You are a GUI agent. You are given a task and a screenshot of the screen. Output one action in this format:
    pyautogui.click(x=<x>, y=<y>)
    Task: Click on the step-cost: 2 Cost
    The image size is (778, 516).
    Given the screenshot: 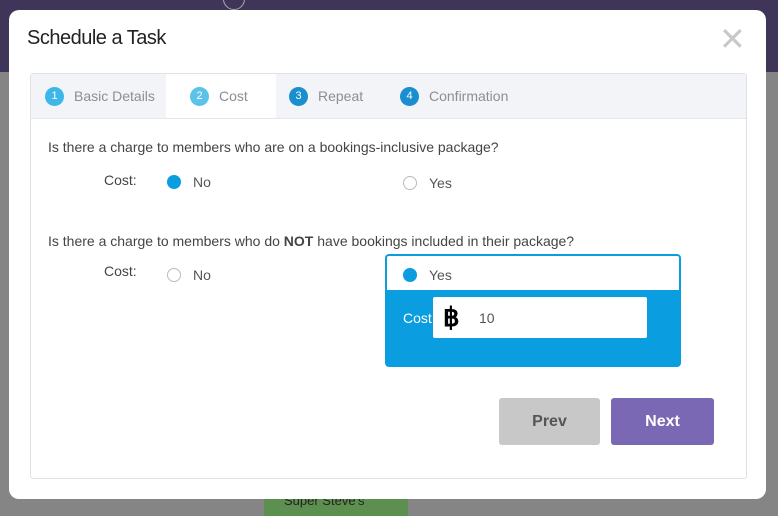 What is the action you would take?
    pyautogui.click(x=221, y=96)
    